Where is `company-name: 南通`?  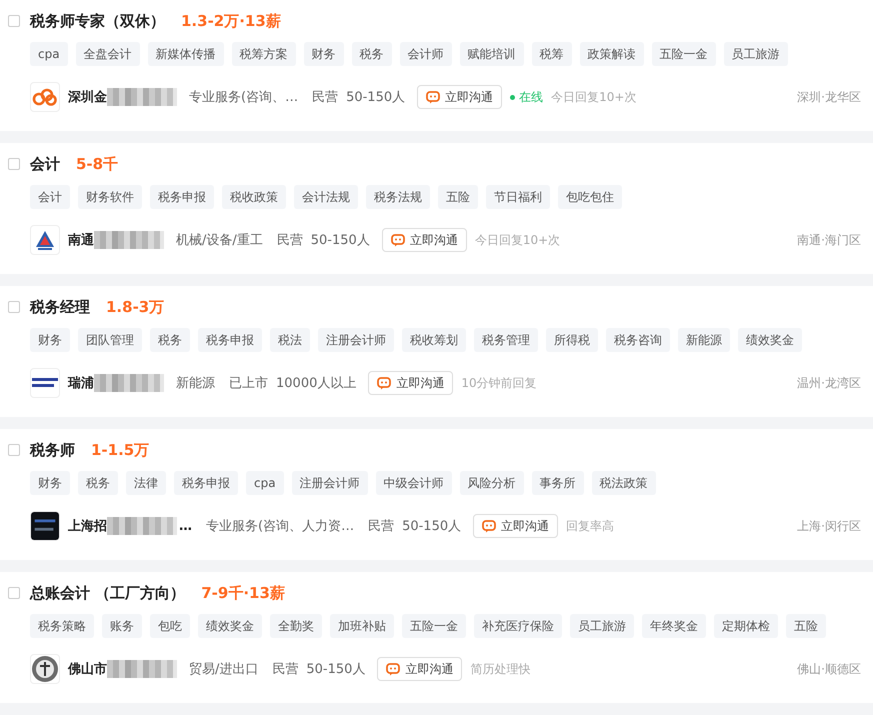
company-name: 南通 is located at coordinates (81, 240).